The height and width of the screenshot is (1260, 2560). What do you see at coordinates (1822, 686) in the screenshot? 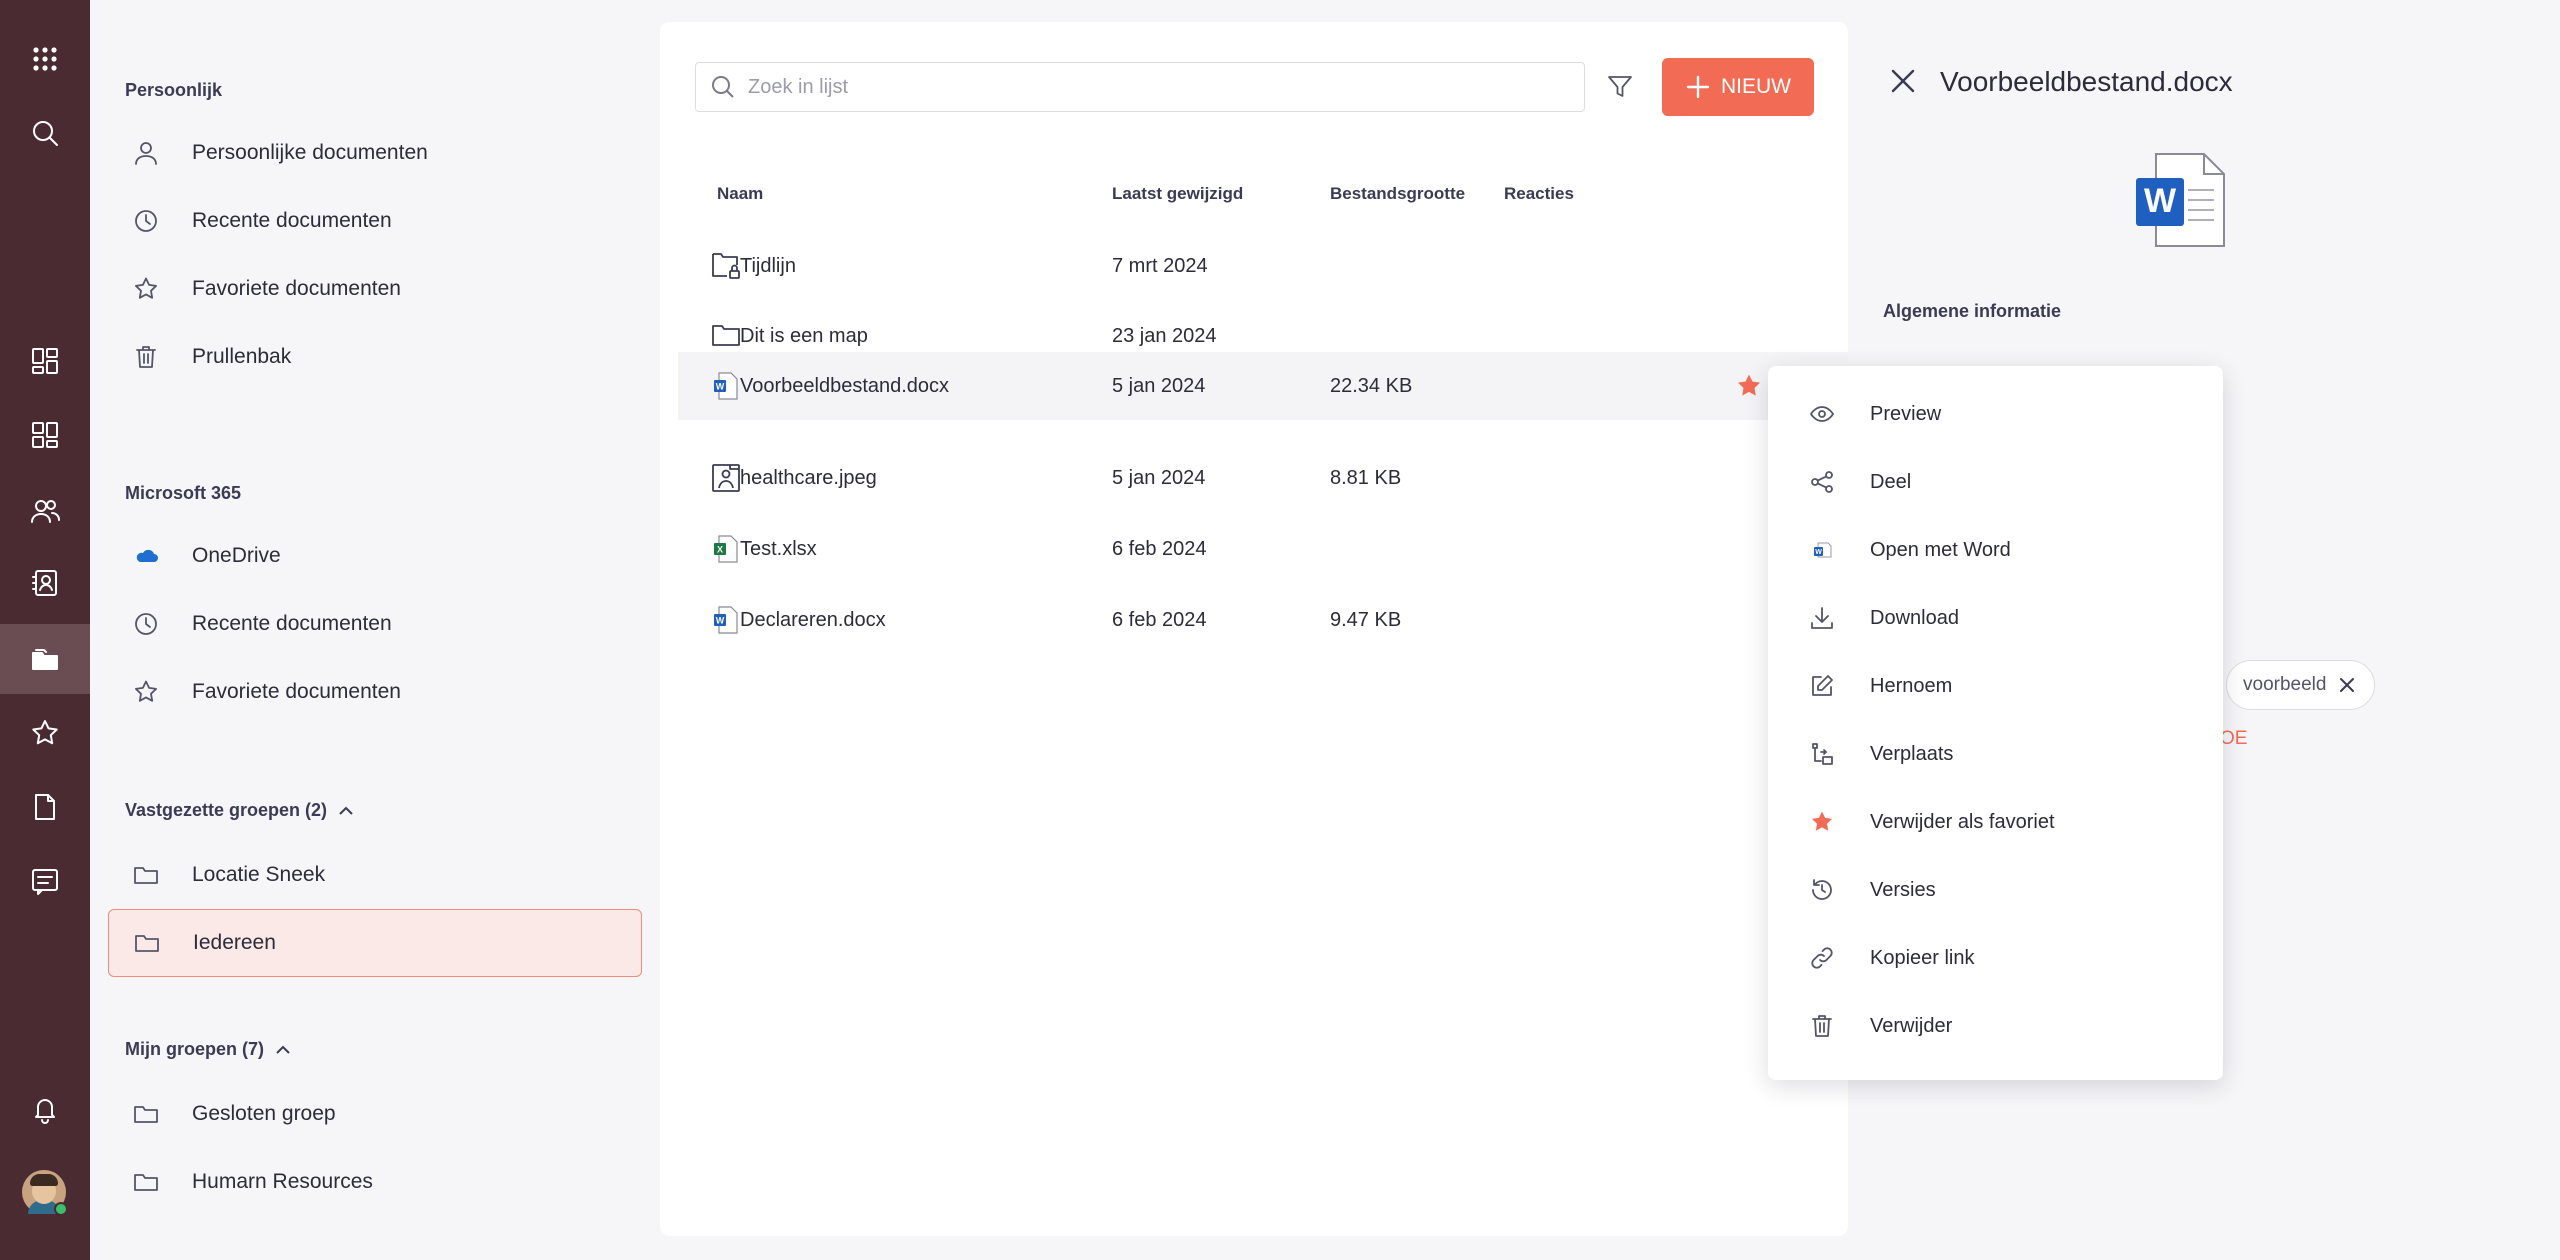
I see `edit-icon` at bounding box center [1822, 686].